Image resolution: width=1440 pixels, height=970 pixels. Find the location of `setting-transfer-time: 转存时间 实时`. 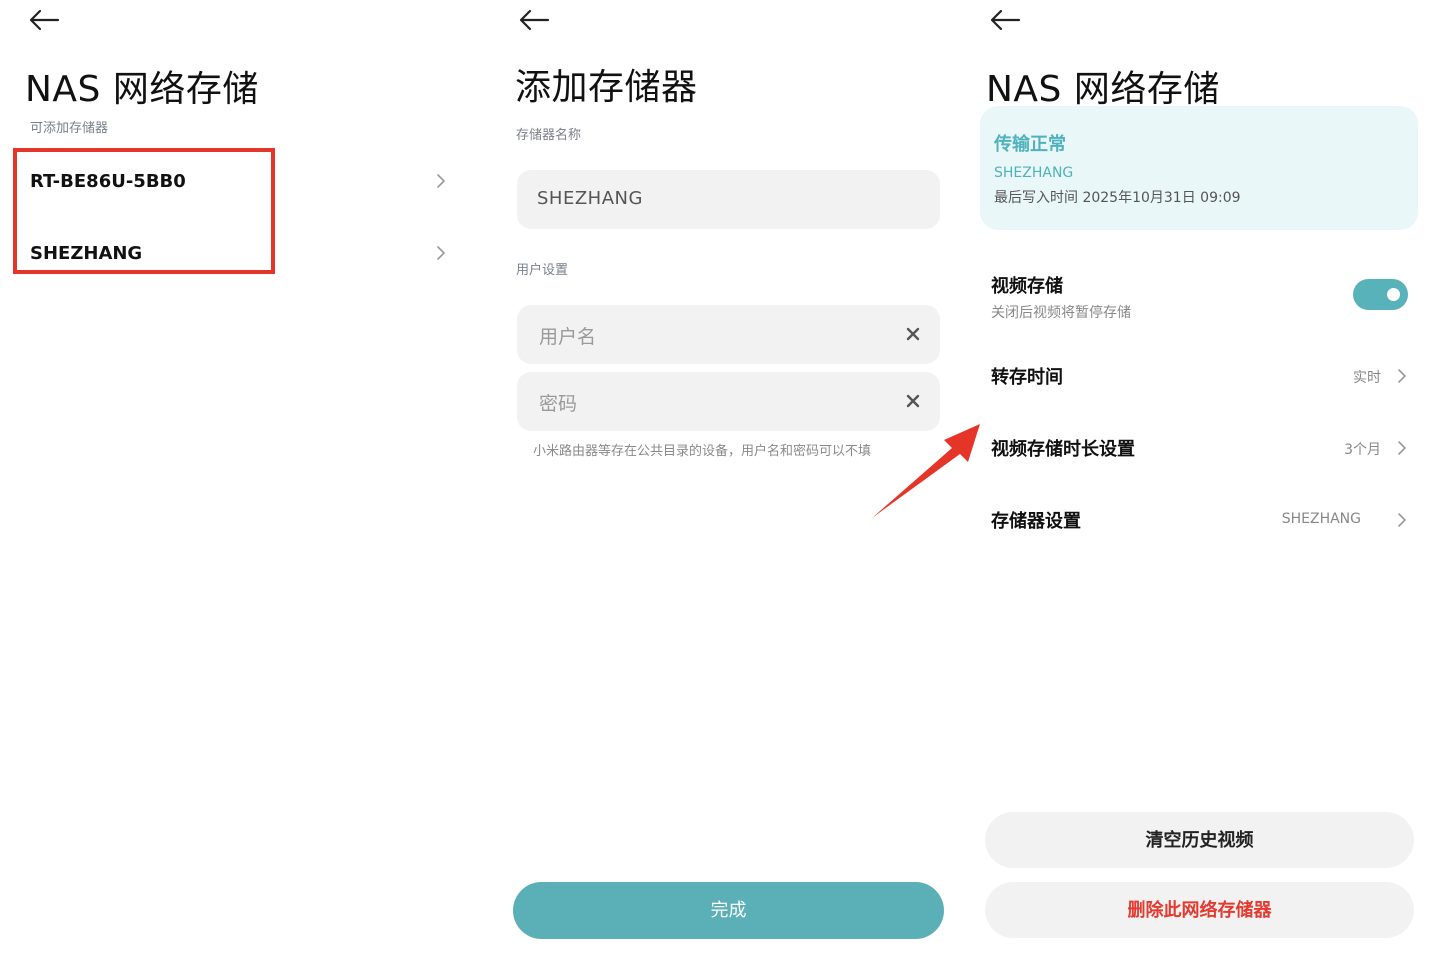

setting-transfer-time: 转存时间 实时 is located at coordinates (1201, 378).